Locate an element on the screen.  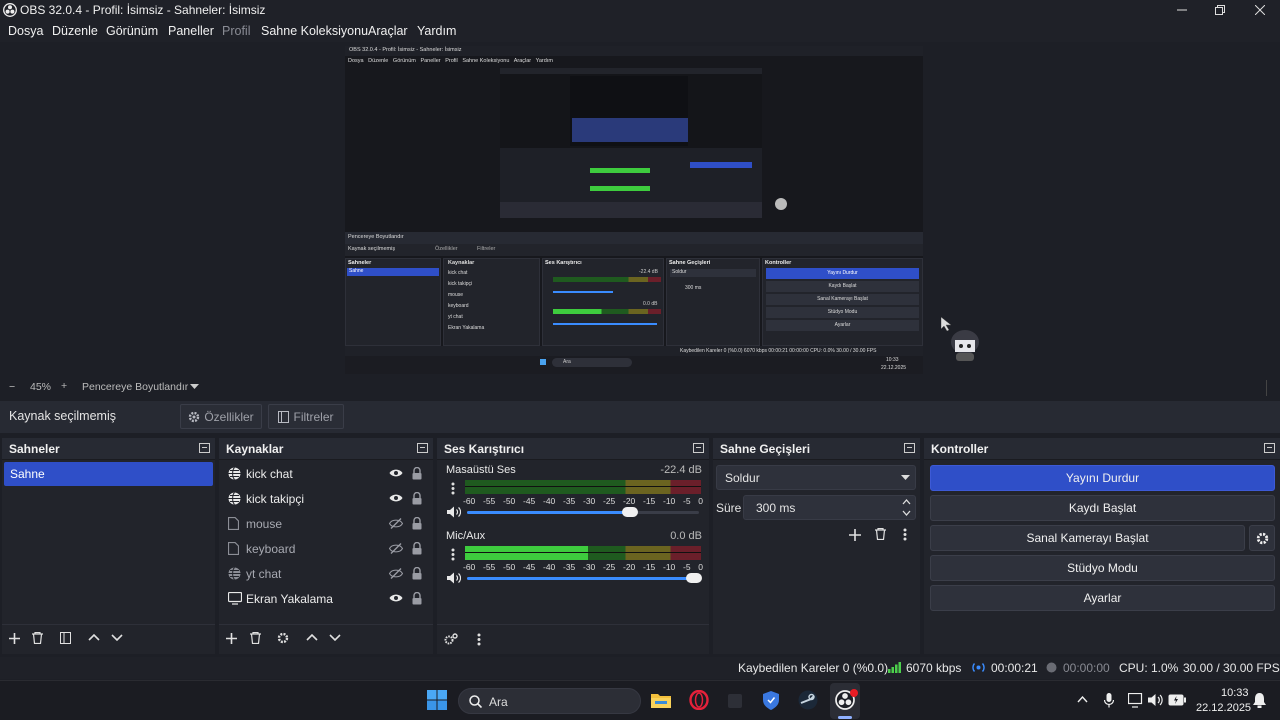
chevron-down-icon is located at coordinates (194, 387).